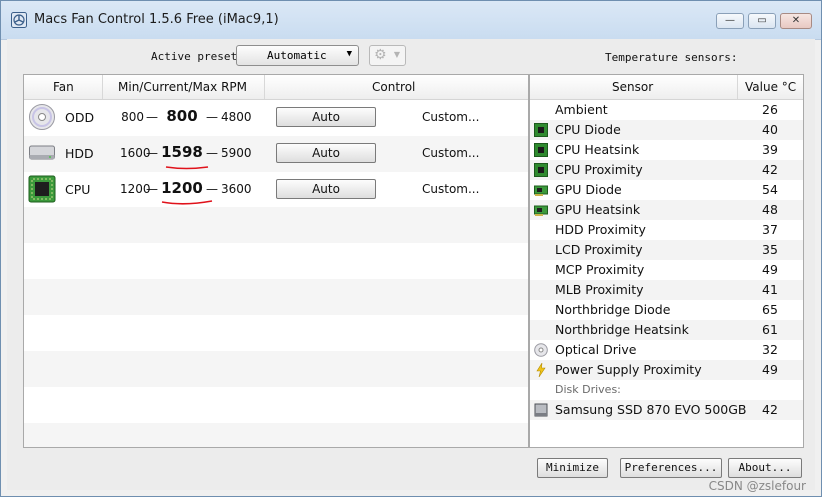 This screenshot has width=824, height=499. Describe the element at coordinates (770, 87) in the screenshot. I see `column-header-value: Value °C` at that location.